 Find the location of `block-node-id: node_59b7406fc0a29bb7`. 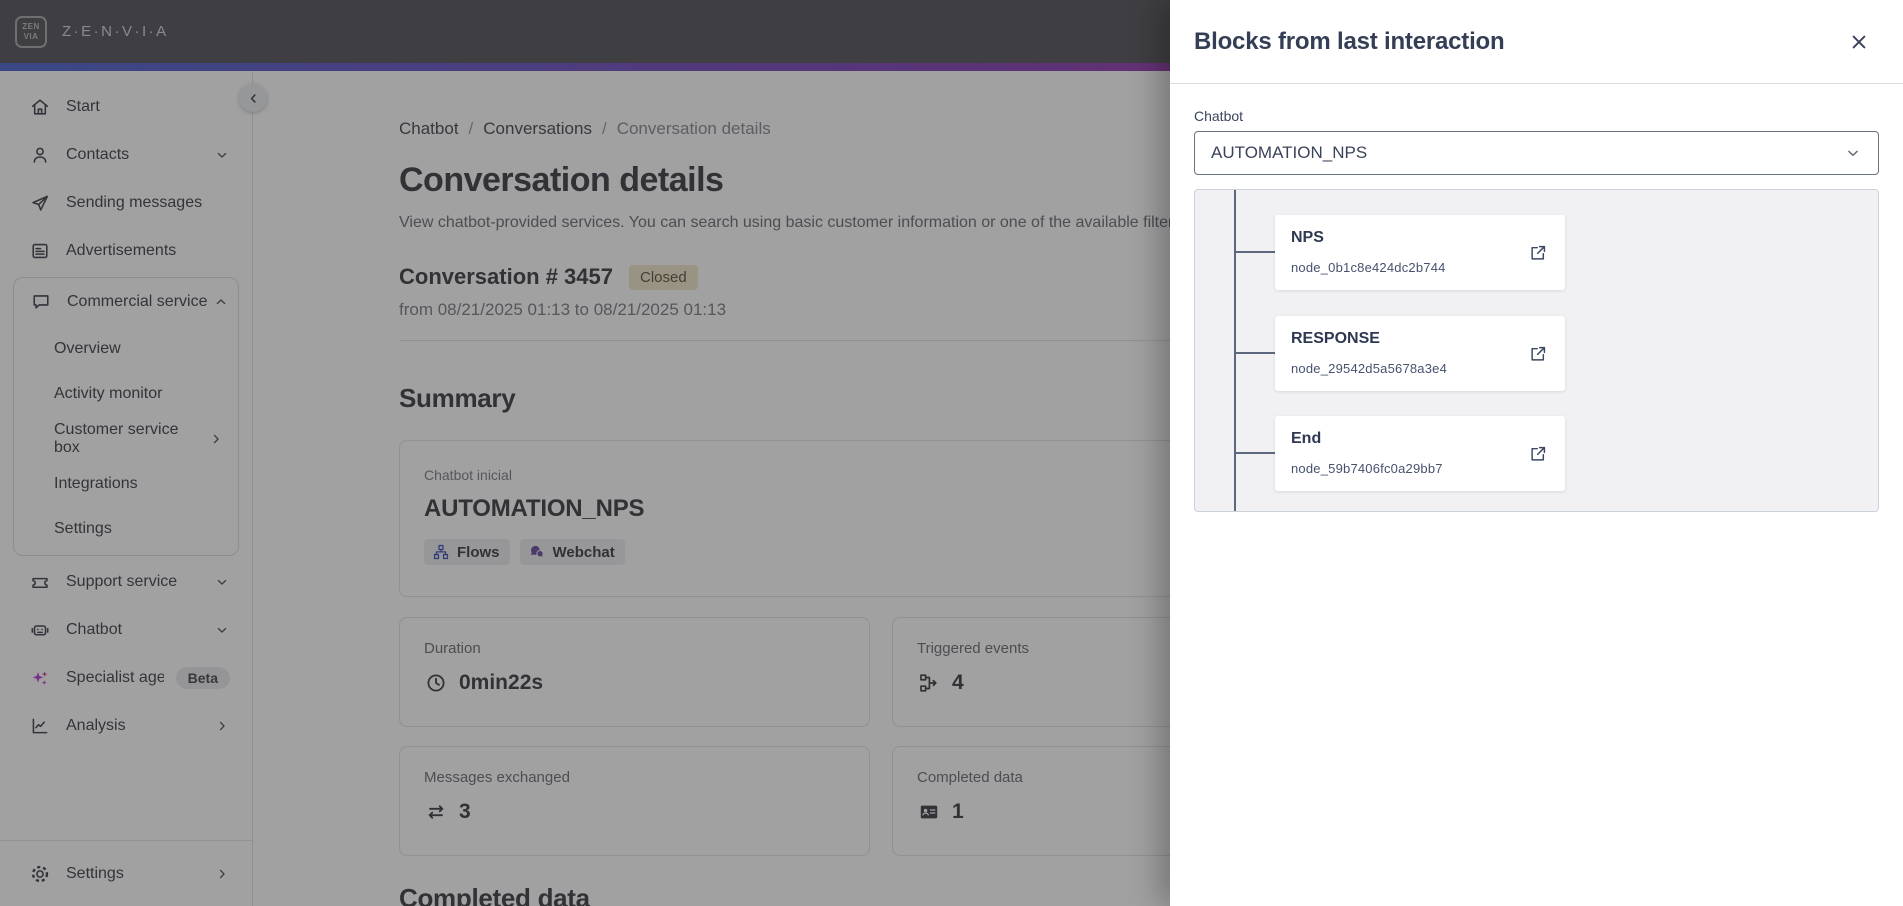

block-node-id: node_59b7406fc0a29bb7 is located at coordinates (1367, 468).